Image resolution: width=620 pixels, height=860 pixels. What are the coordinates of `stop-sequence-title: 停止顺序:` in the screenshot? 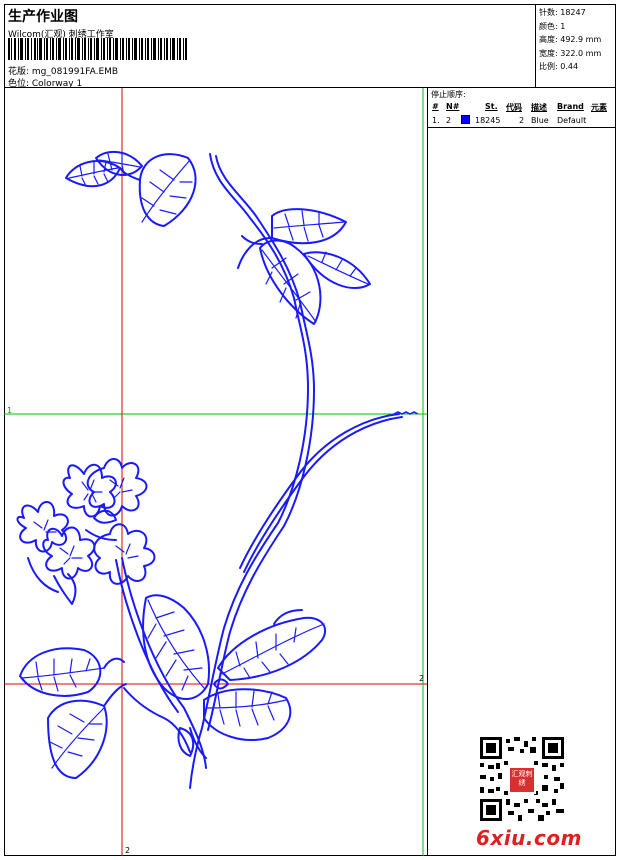 It's located at (448, 94).